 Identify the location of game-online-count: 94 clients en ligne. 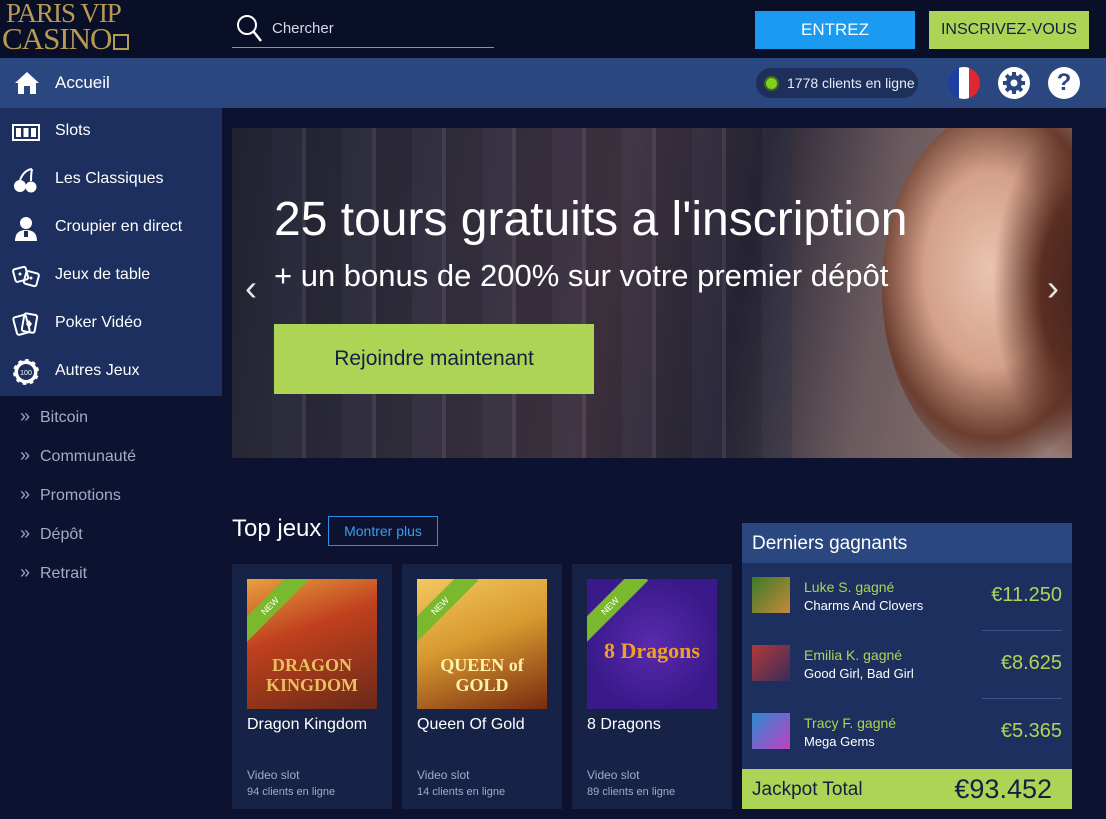
(291, 792).